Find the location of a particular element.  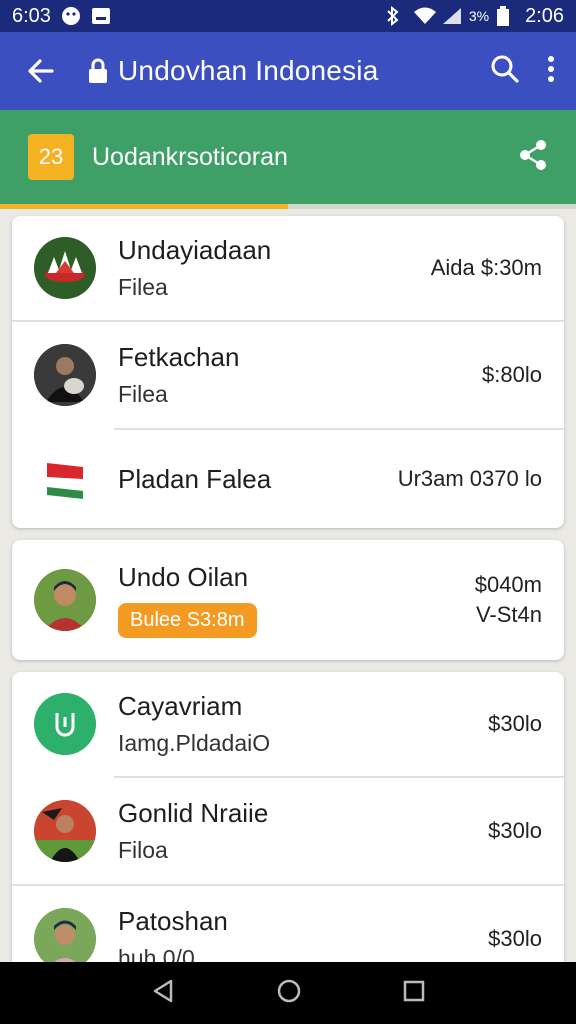

battery-percent: 3% is located at coordinates (479, 16).